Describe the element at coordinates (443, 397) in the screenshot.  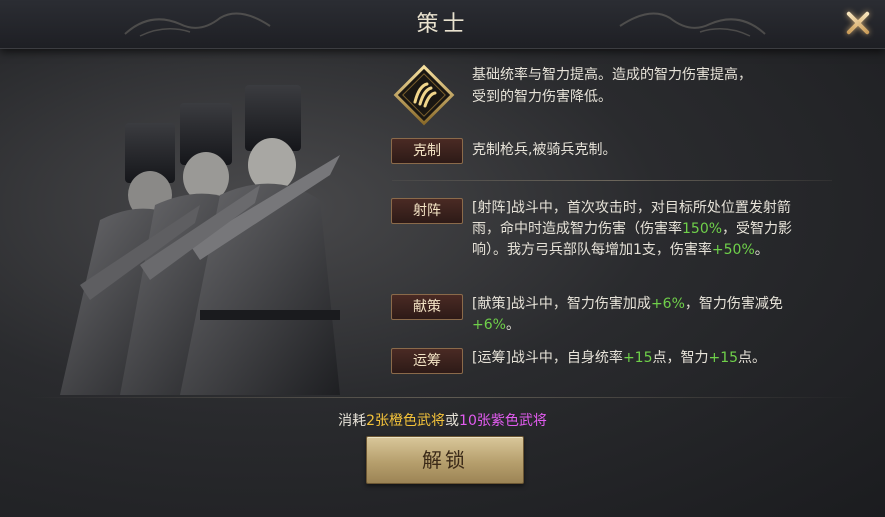
I see `footer-divider` at that location.